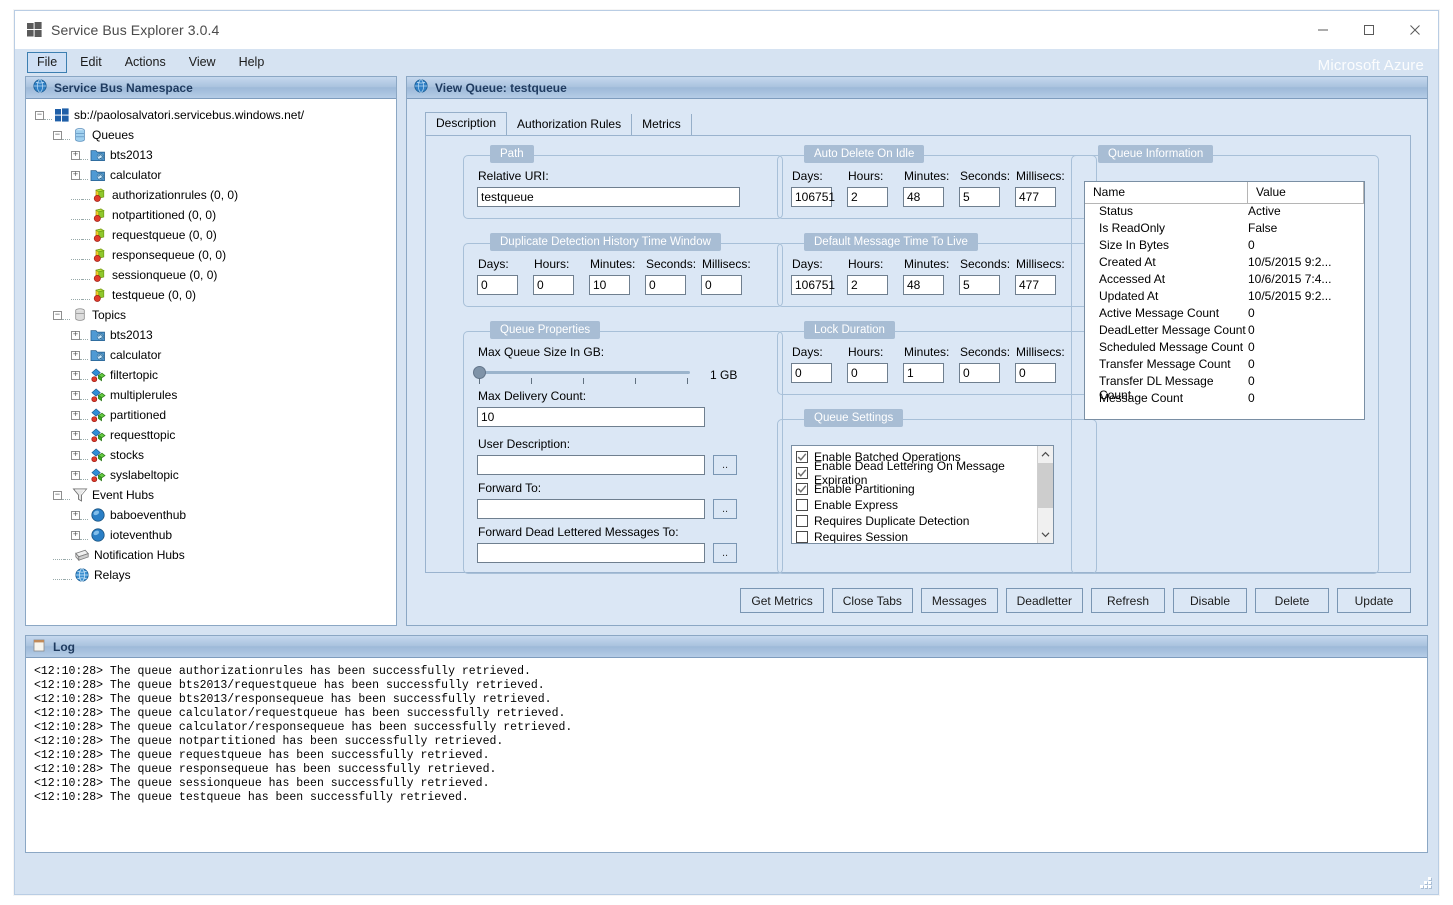 This screenshot has width=1453, height=905. What do you see at coordinates (1035, 197) in the screenshot?
I see `ad-millisecs-input: 477` at bounding box center [1035, 197].